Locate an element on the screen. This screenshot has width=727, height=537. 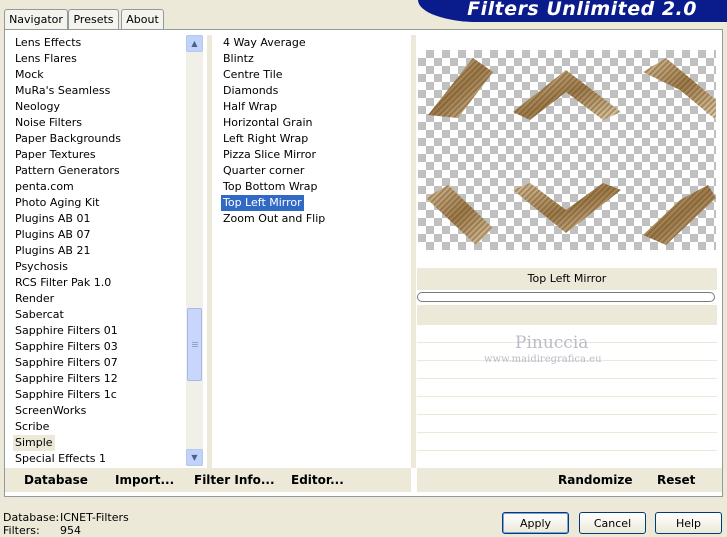
scroll-up-button: ▲ is located at coordinates (194, 43).